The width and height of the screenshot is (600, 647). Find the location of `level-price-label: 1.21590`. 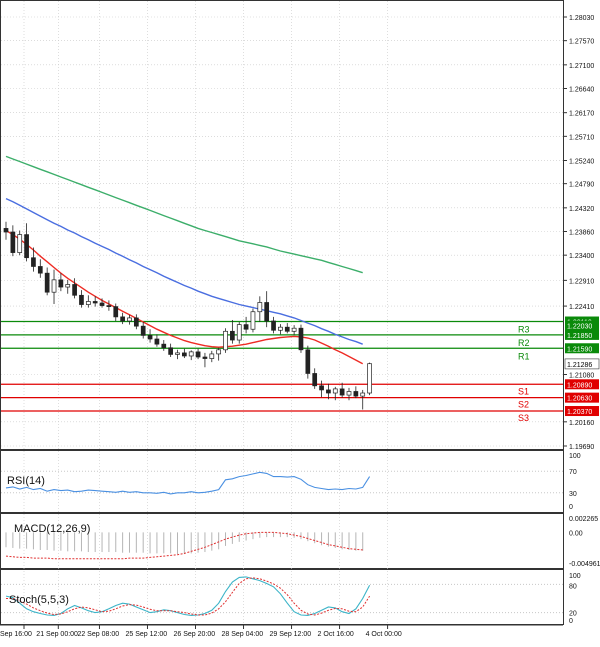

level-price-label: 1.21590 is located at coordinates (579, 349).